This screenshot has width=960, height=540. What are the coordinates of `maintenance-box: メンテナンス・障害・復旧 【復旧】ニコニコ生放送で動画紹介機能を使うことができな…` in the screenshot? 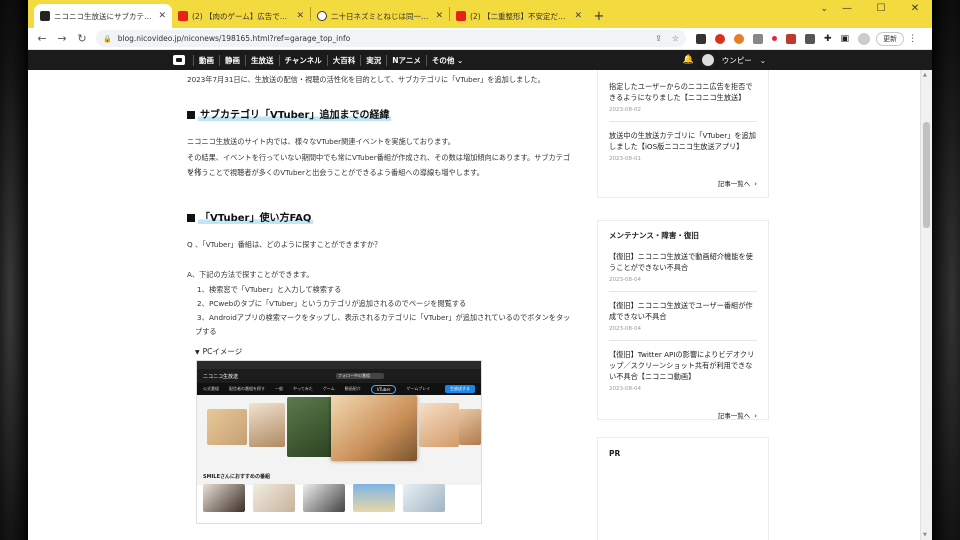 It's located at (683, 320).